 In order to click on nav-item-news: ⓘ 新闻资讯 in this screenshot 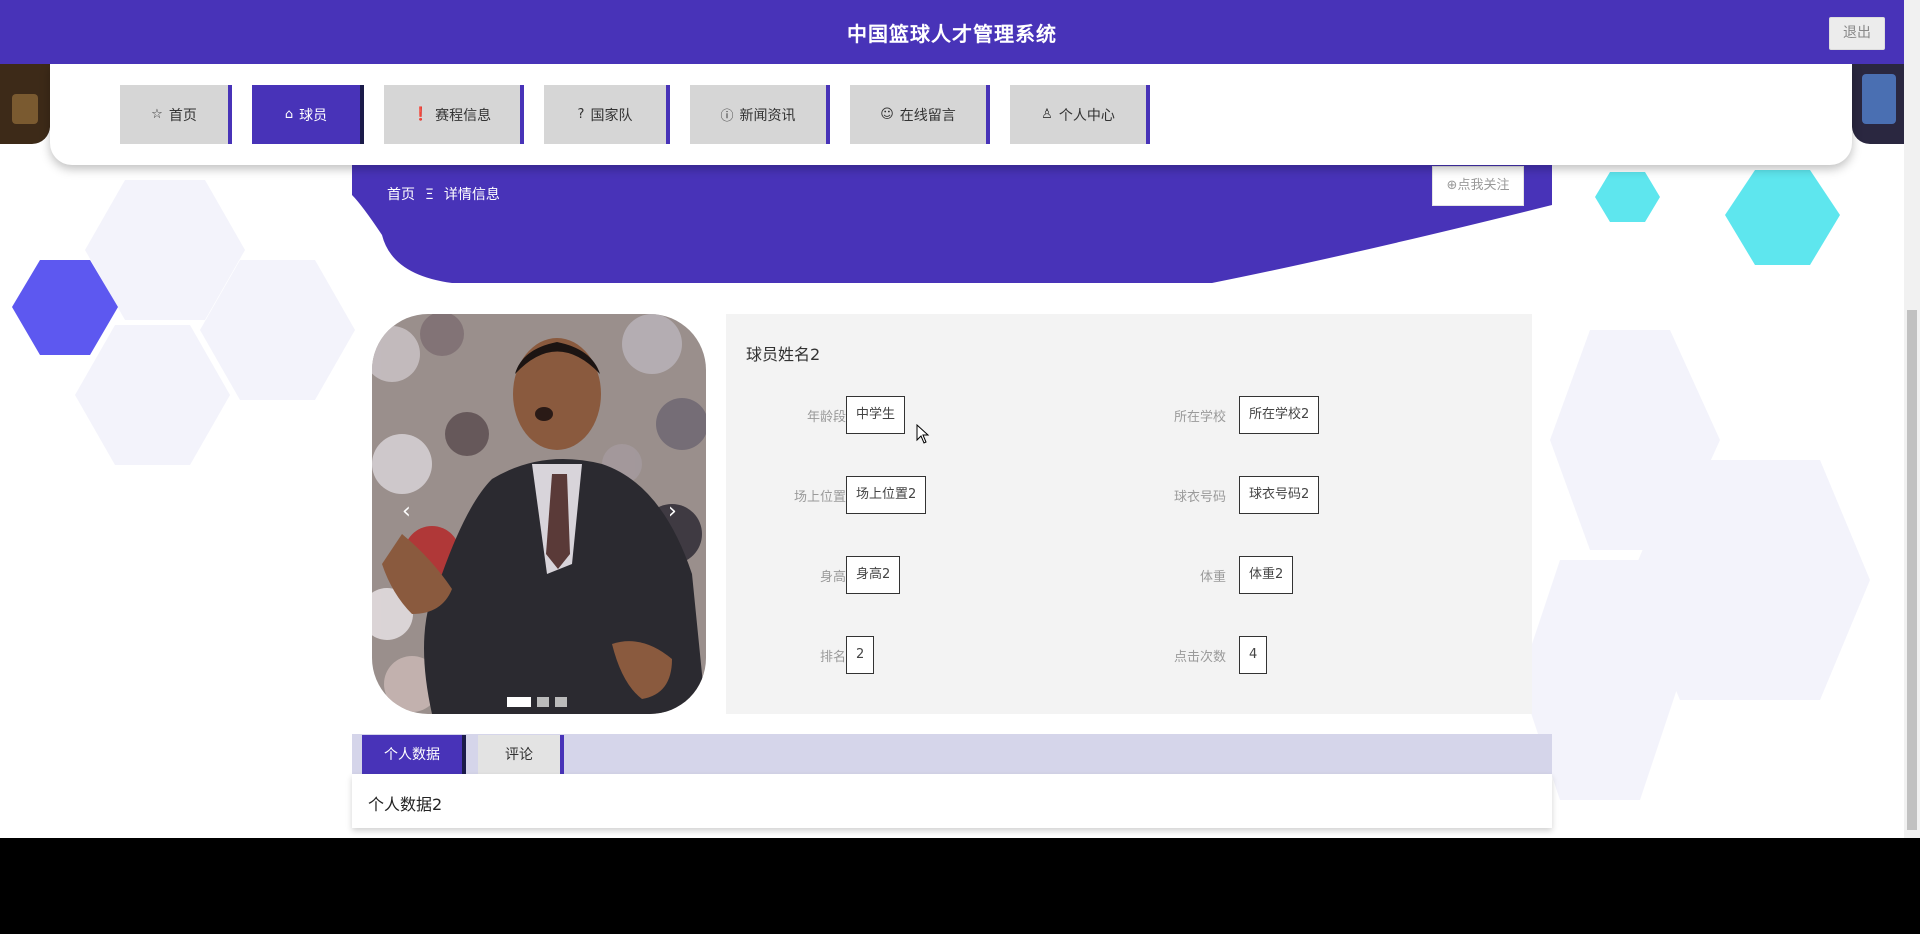, I will do `click(760, 114)`.